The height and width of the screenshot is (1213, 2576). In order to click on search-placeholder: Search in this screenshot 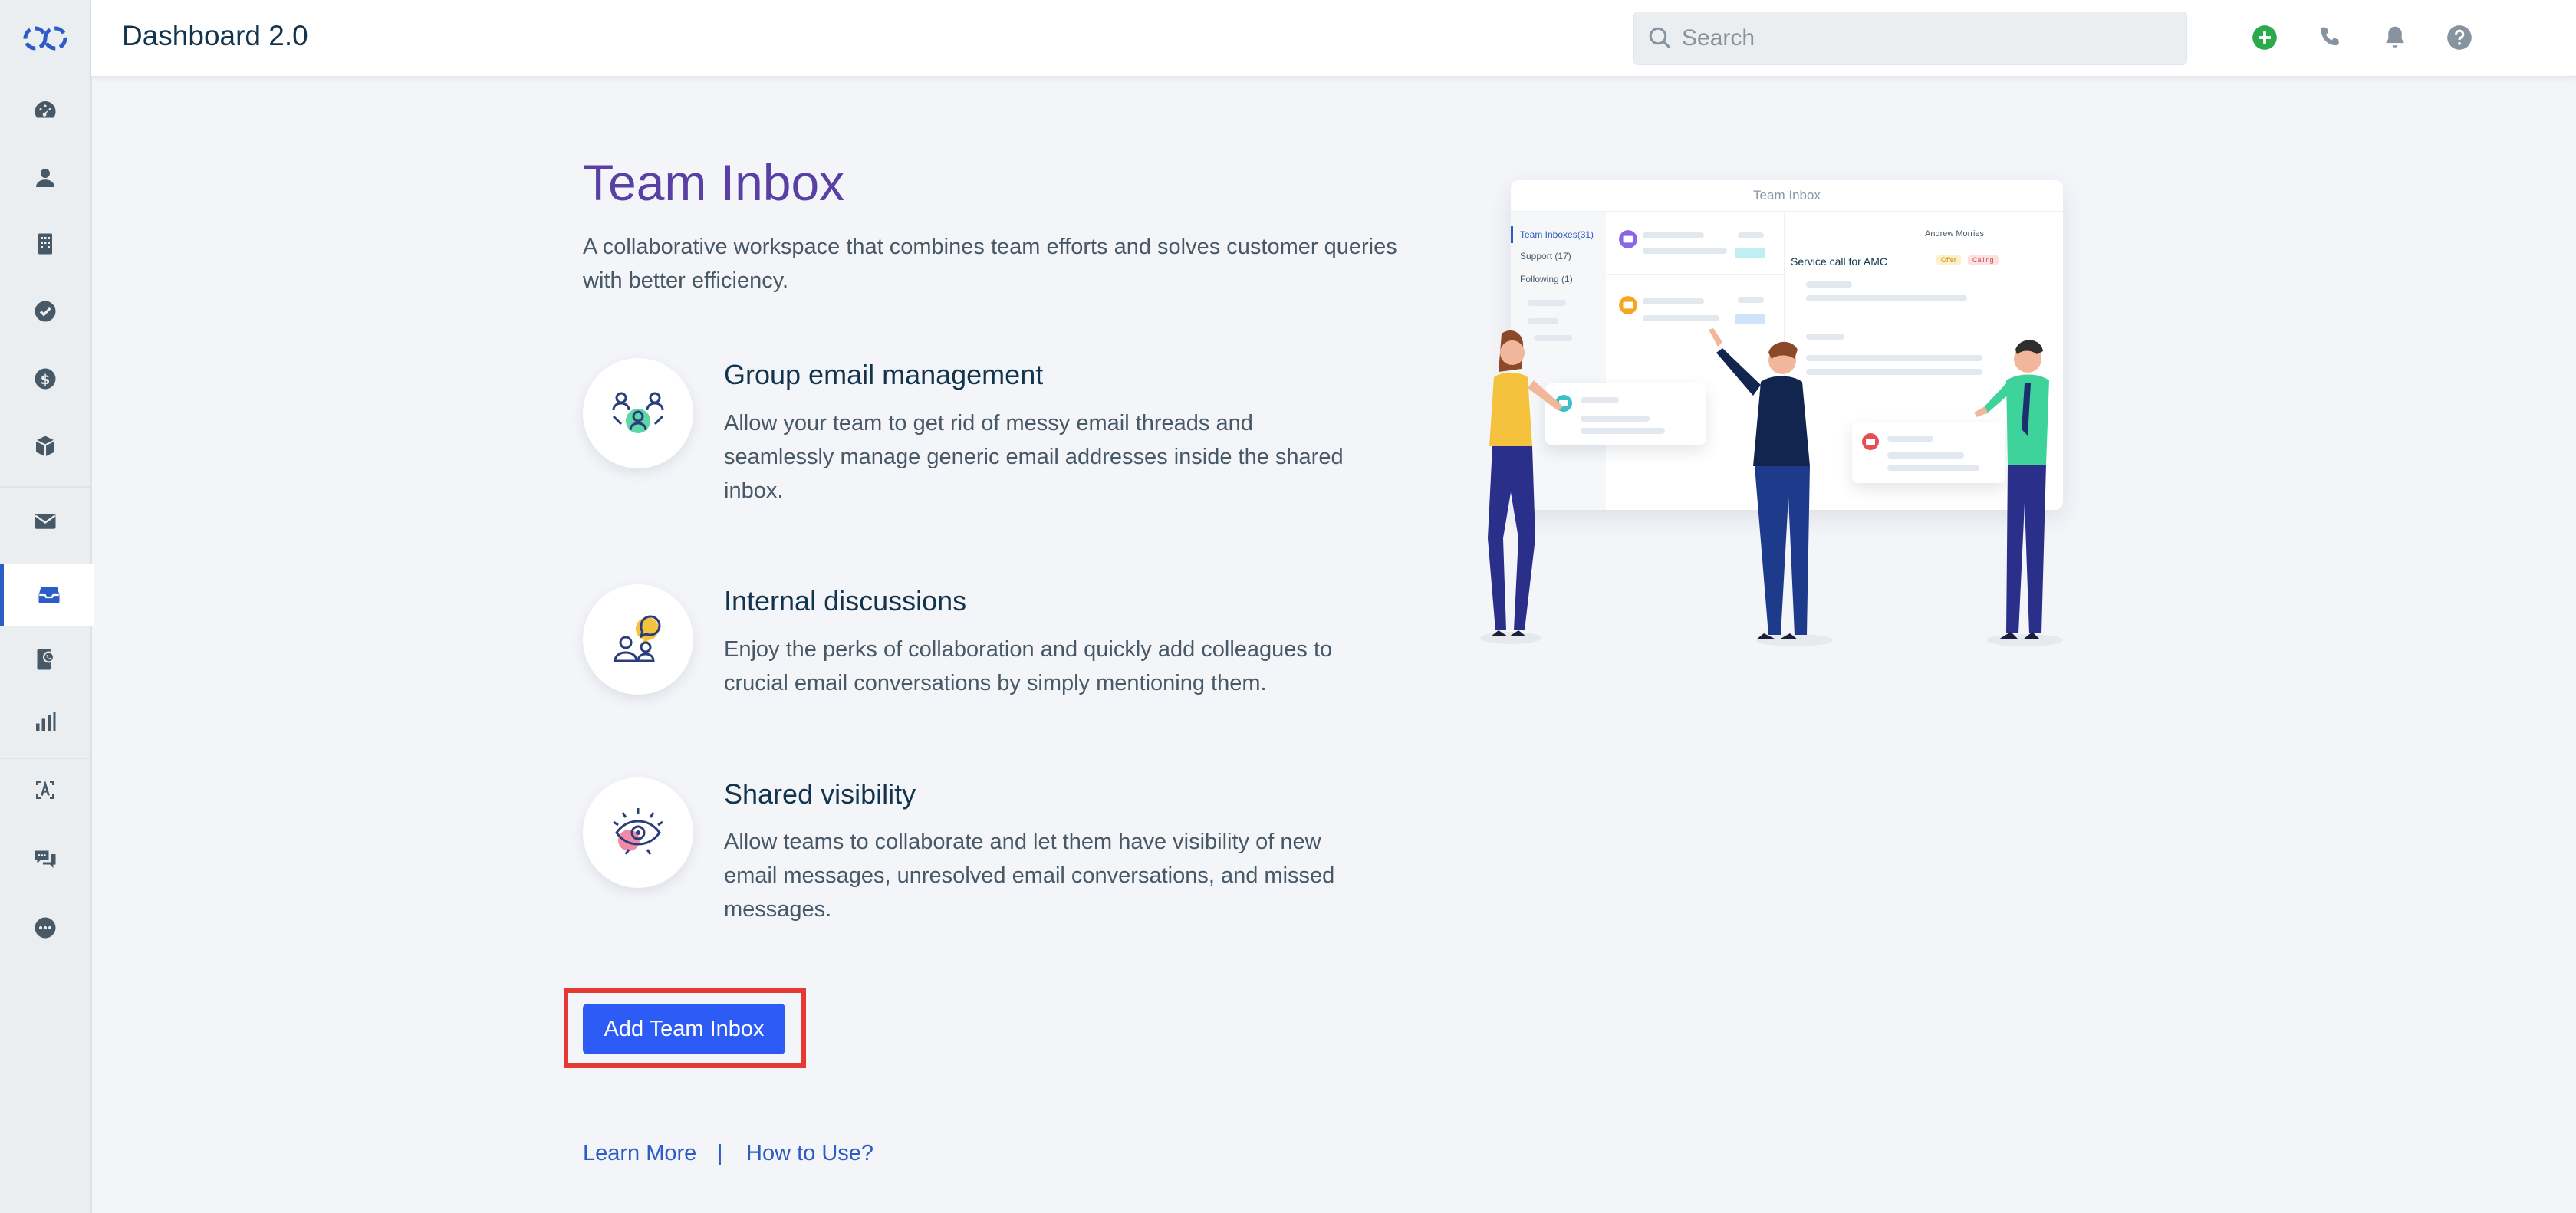, I will do `click(1718, 38)`.